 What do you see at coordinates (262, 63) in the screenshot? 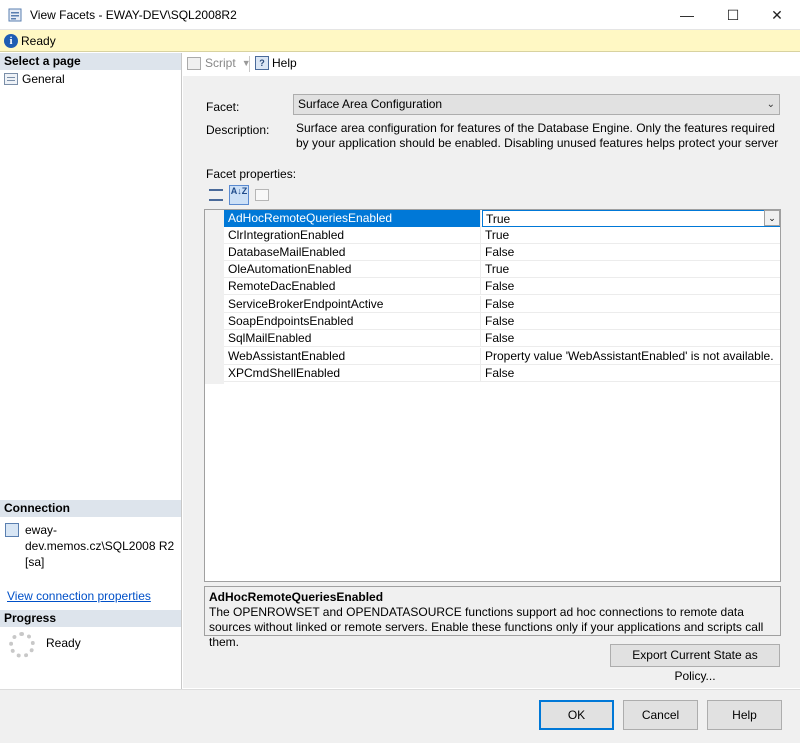
I see `help-icon: ?` at bounding box center [262, 63].